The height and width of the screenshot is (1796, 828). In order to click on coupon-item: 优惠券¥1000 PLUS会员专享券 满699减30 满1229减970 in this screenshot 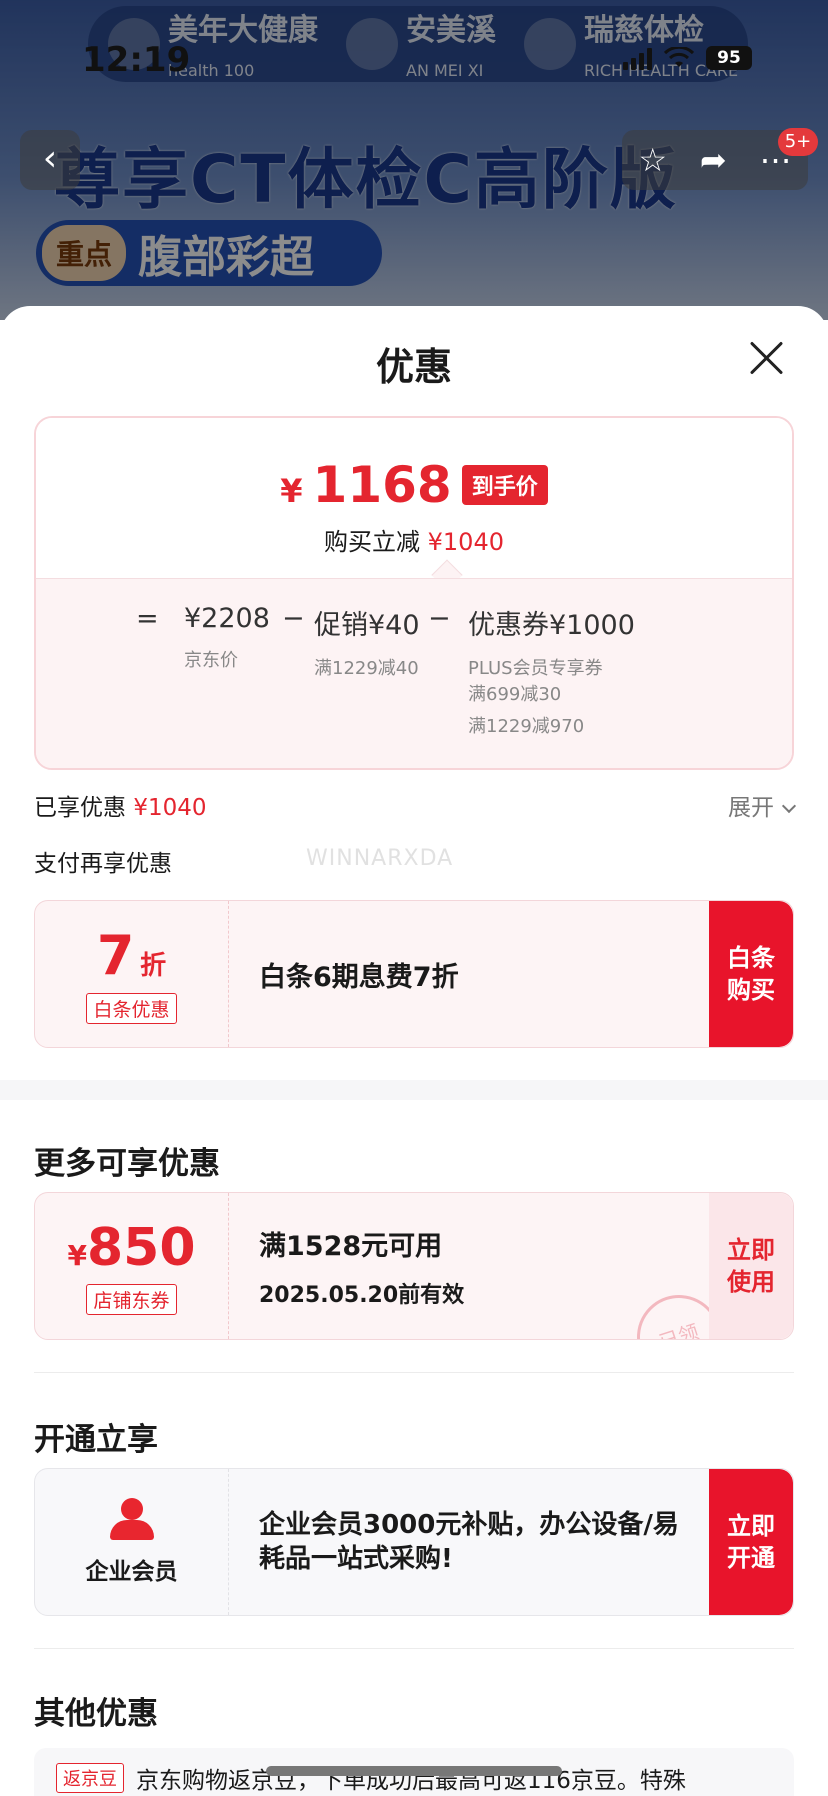, I will do `click(551, 671)`.